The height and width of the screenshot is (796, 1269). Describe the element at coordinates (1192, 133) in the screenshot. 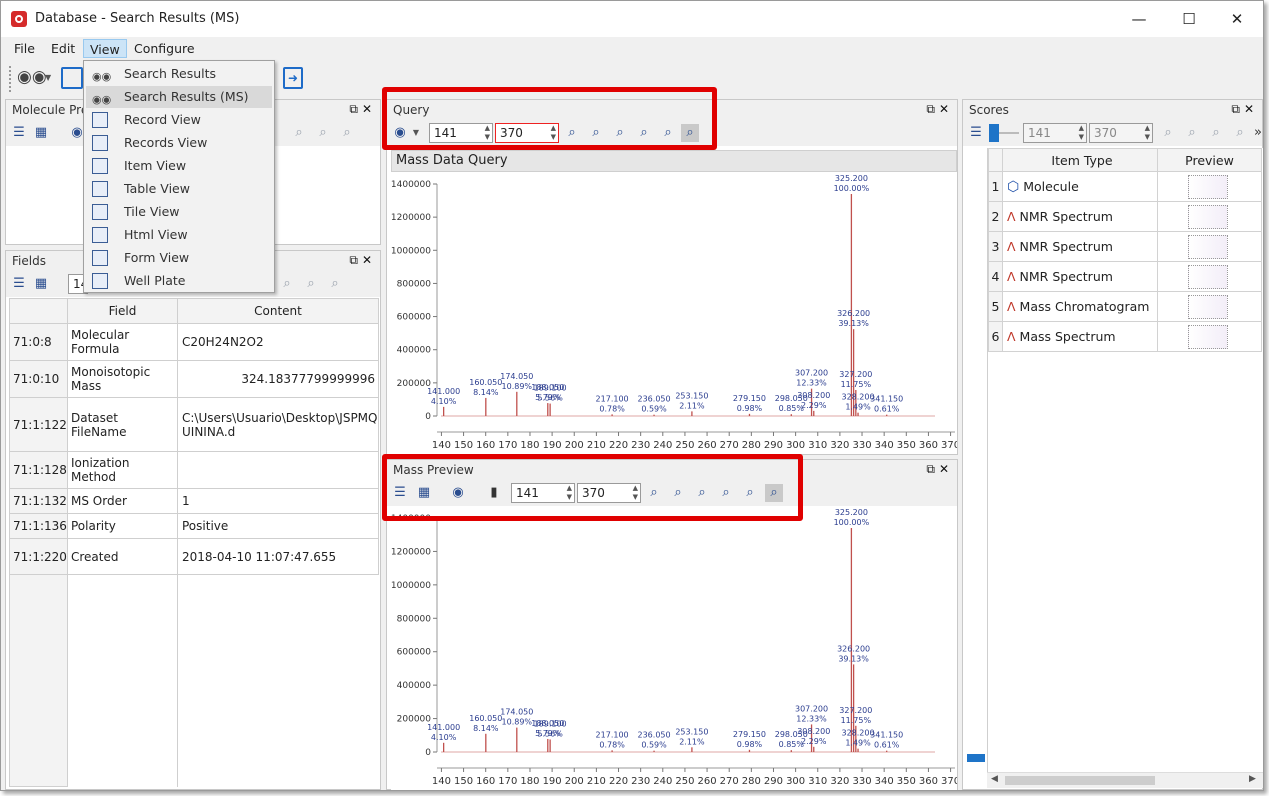

I see `zoom-right-icon: ⌕` at that location.